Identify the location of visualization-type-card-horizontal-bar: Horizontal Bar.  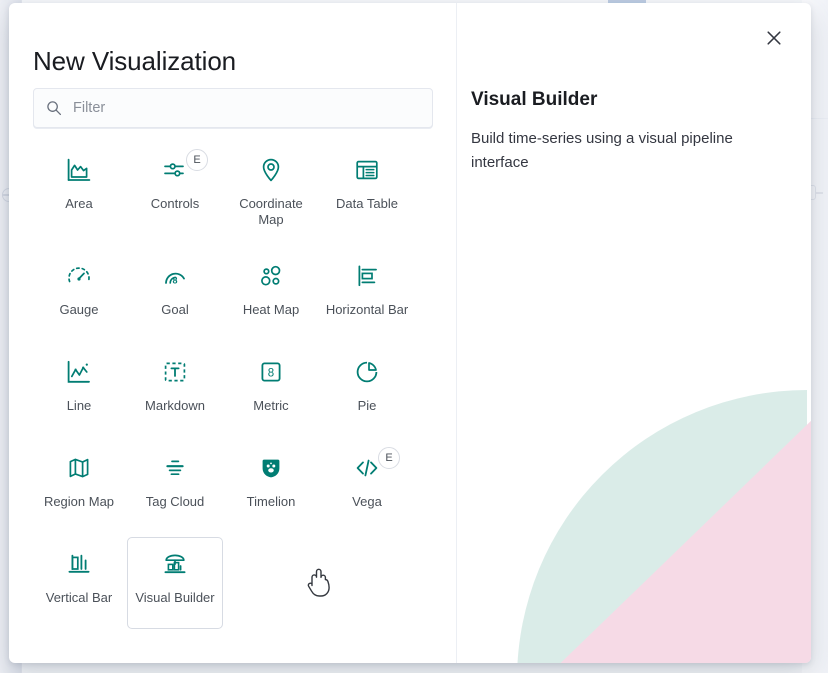
(367, 291).